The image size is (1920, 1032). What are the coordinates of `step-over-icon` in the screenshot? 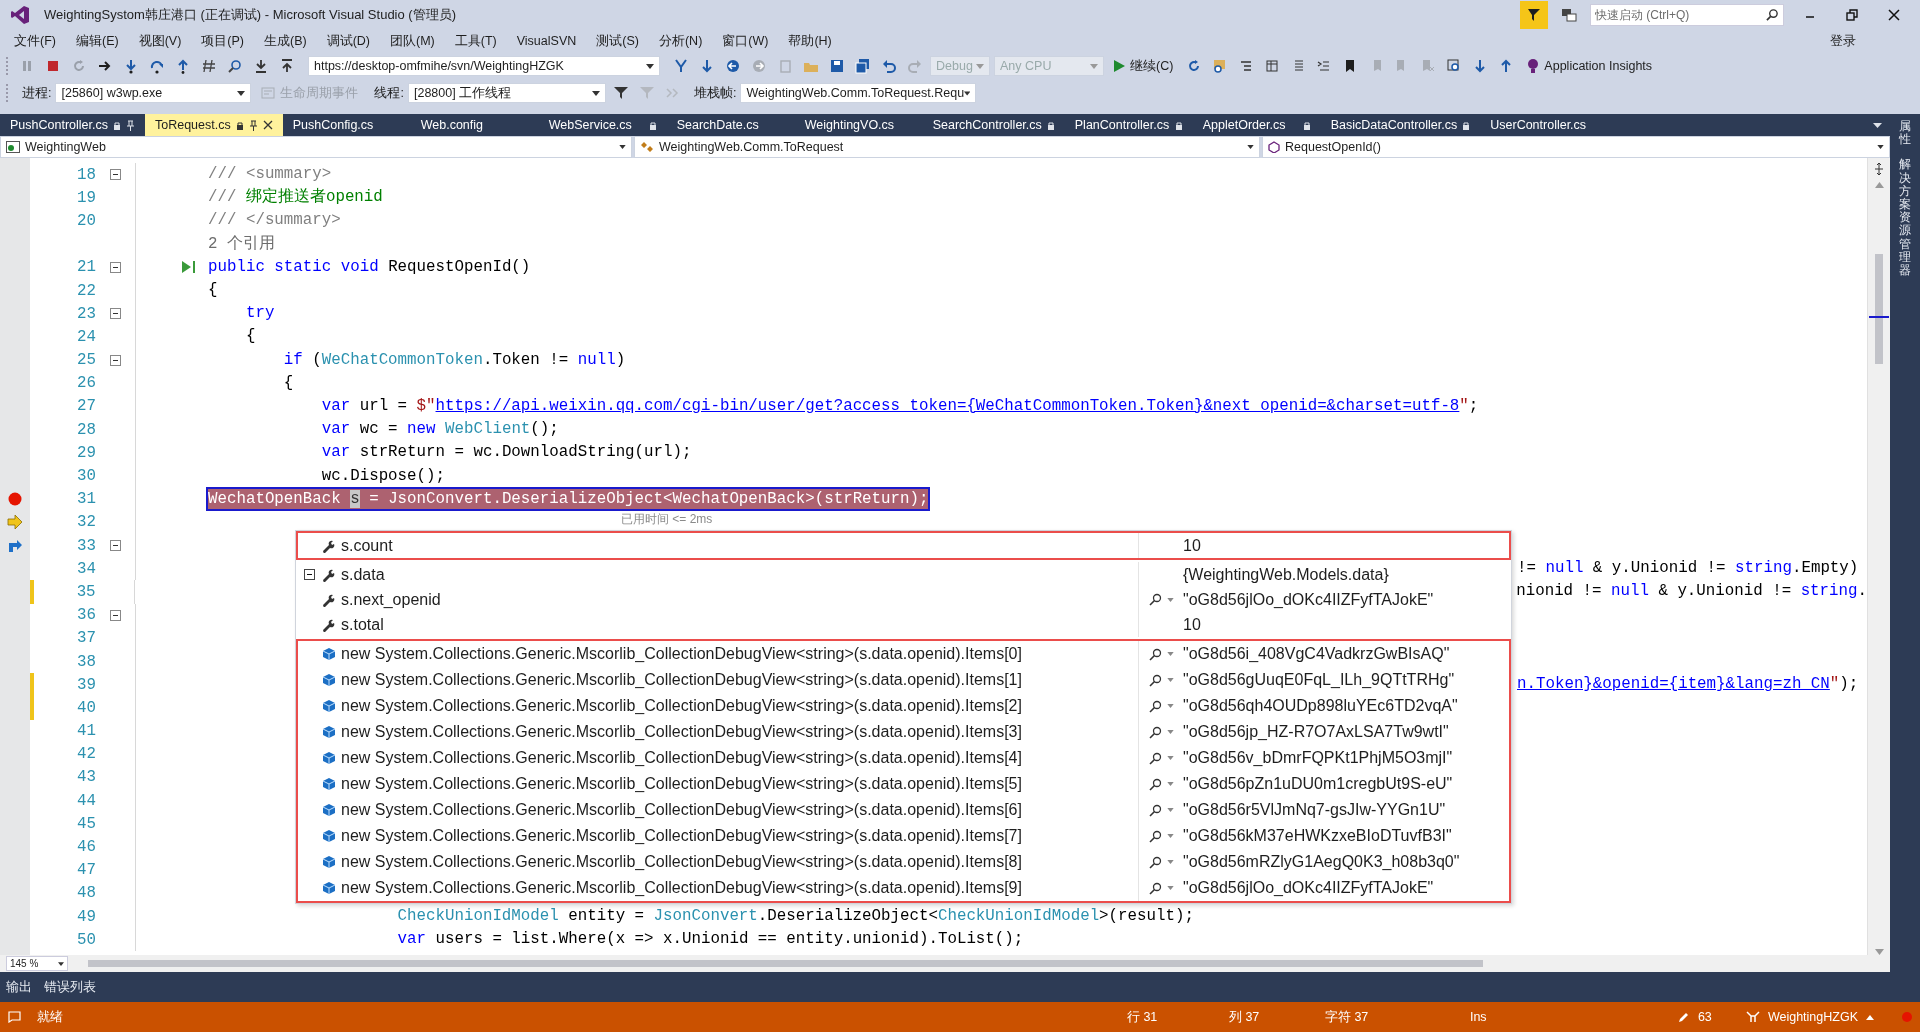 It's located at (157, 66).